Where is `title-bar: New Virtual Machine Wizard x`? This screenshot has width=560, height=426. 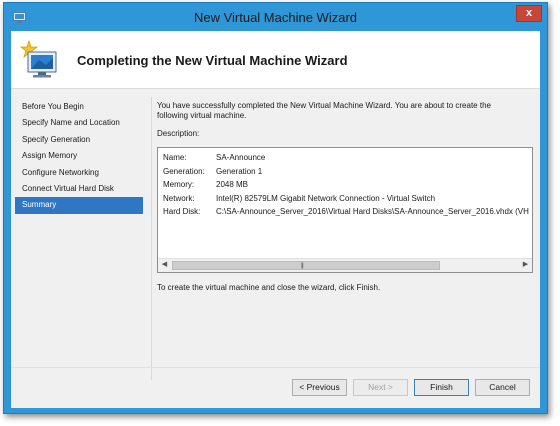 title-bar: New Virtual Machine Wizard x is located at coordinates (275, 18).